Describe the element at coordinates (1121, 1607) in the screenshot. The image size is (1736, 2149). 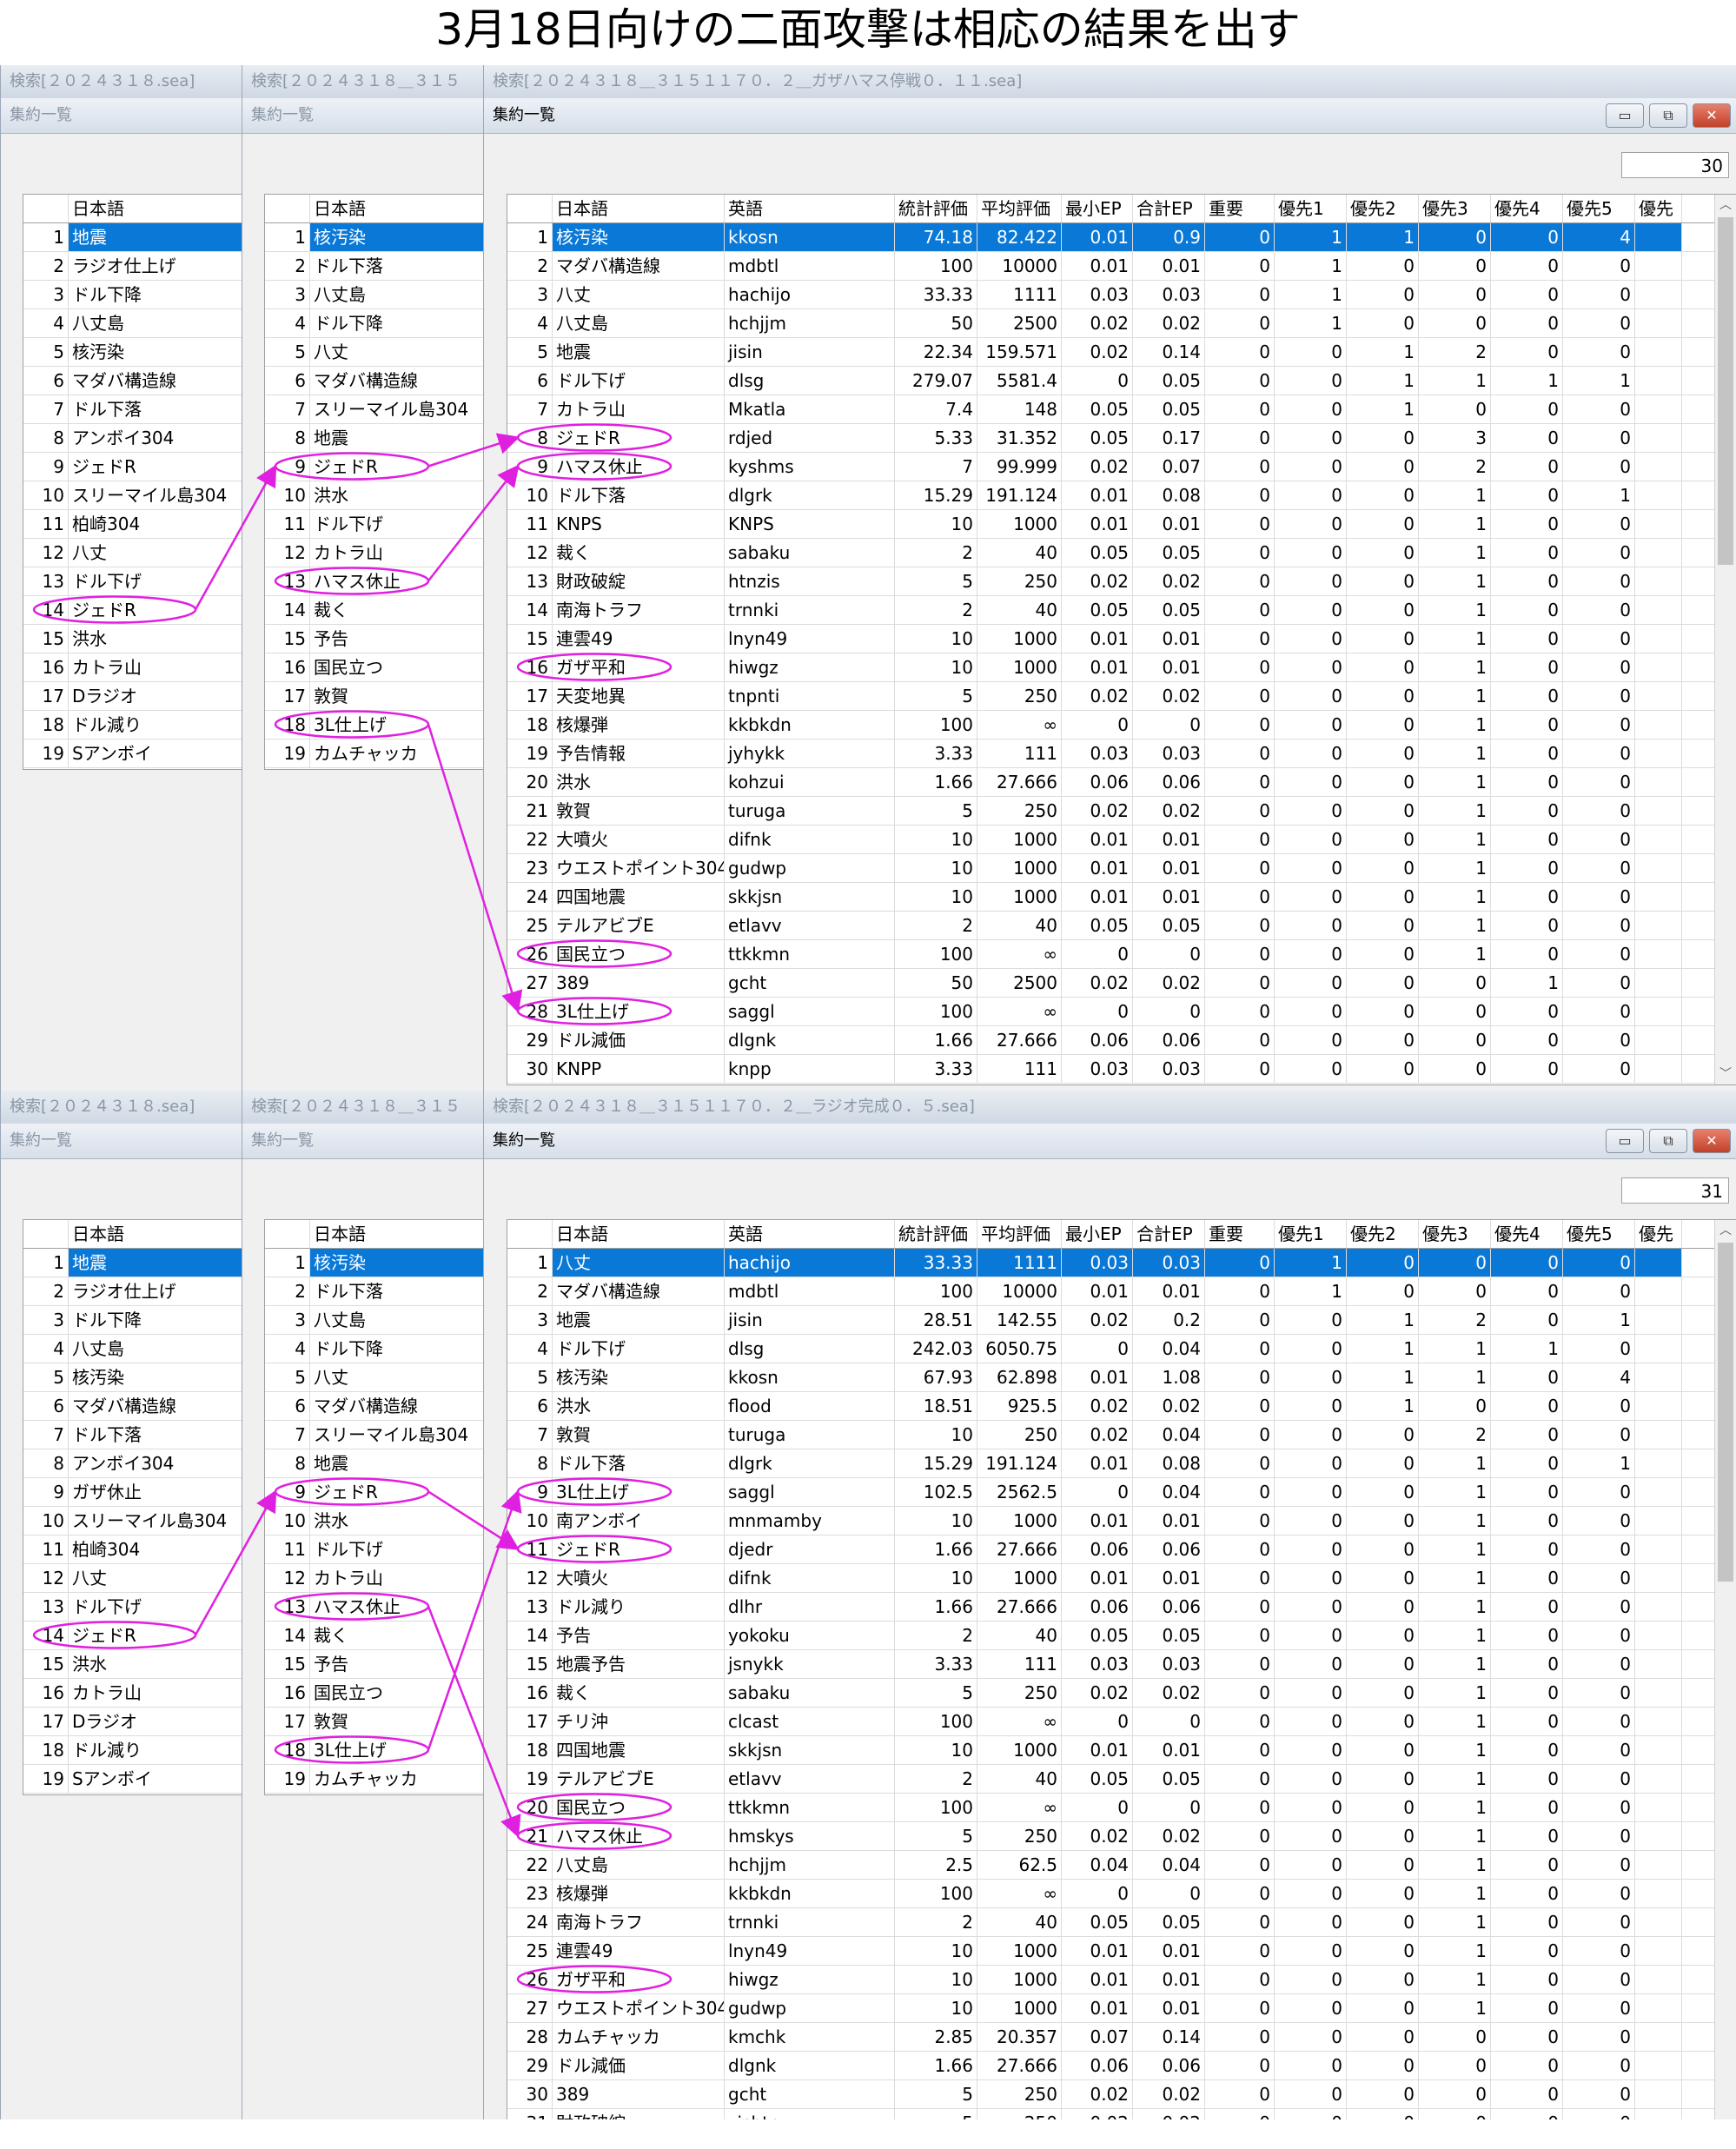
I see `table-row: 13 ドル減り dlhr 1.66 27.666 0.06 0.06 0 0 0 1 0 0` at that location.